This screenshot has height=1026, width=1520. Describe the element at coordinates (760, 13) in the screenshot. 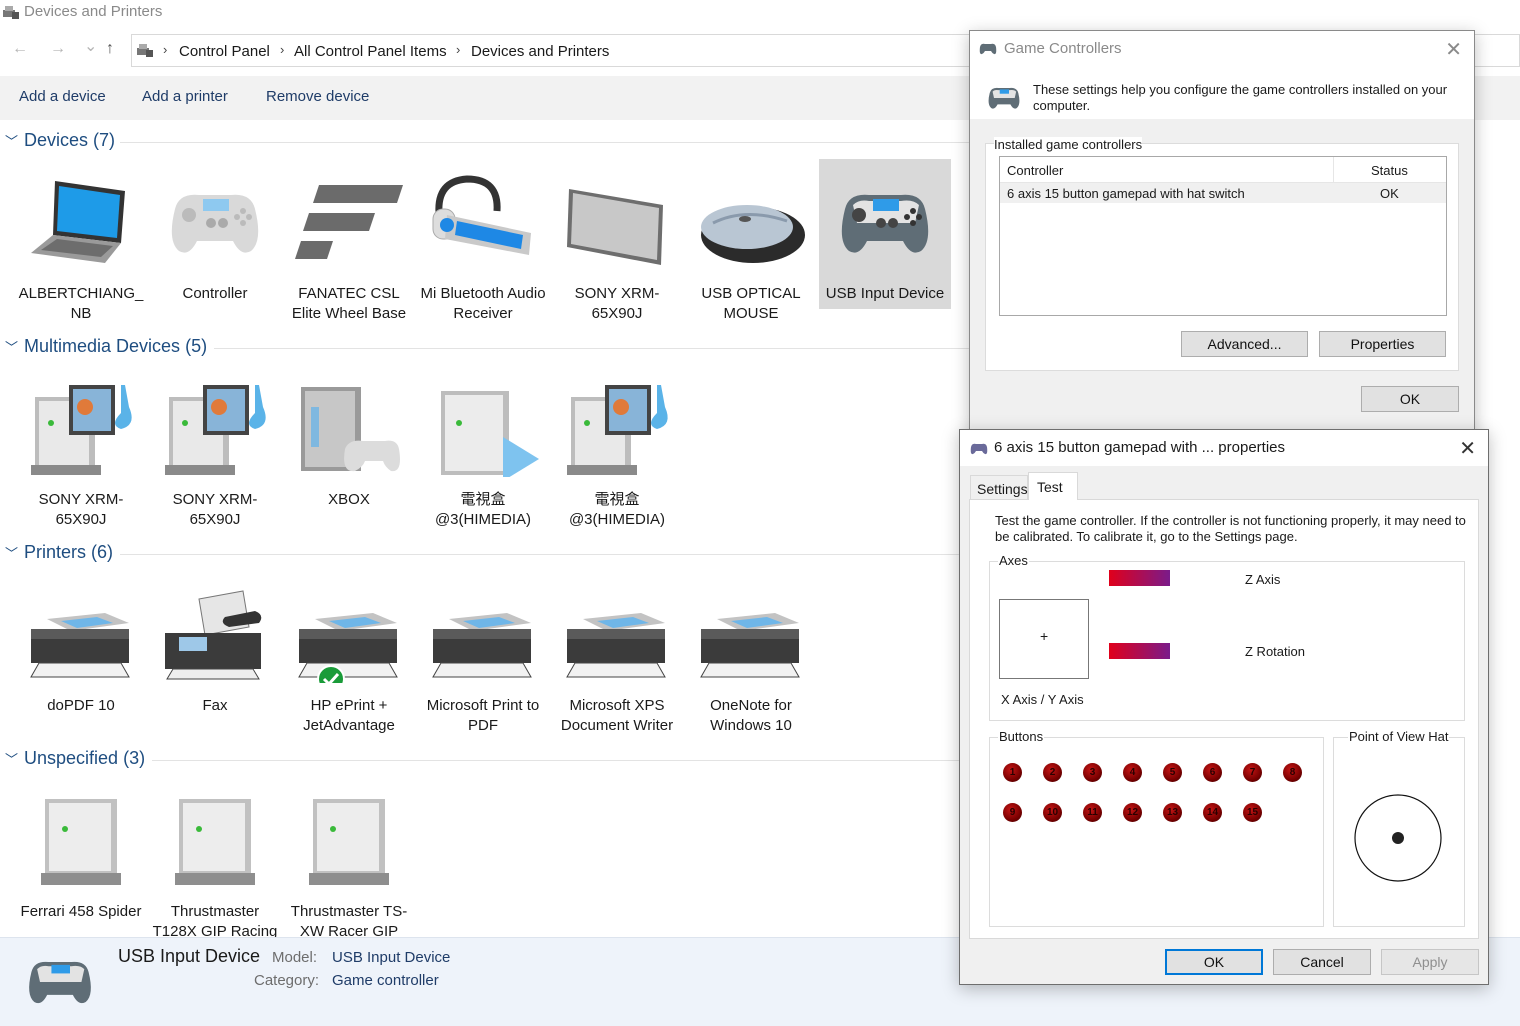

I see `window-titlebar: Devices and Printers` at that location.